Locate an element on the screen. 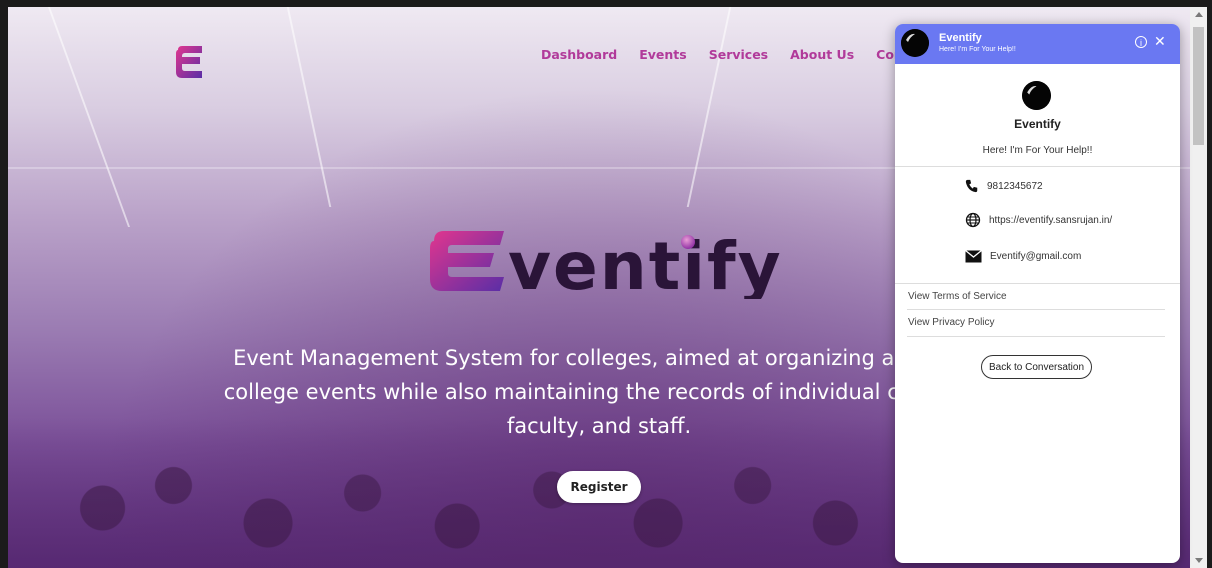 The width and height of the screenshot is (1212, 568). nav-events: Events is located at coordinates (662, 54).